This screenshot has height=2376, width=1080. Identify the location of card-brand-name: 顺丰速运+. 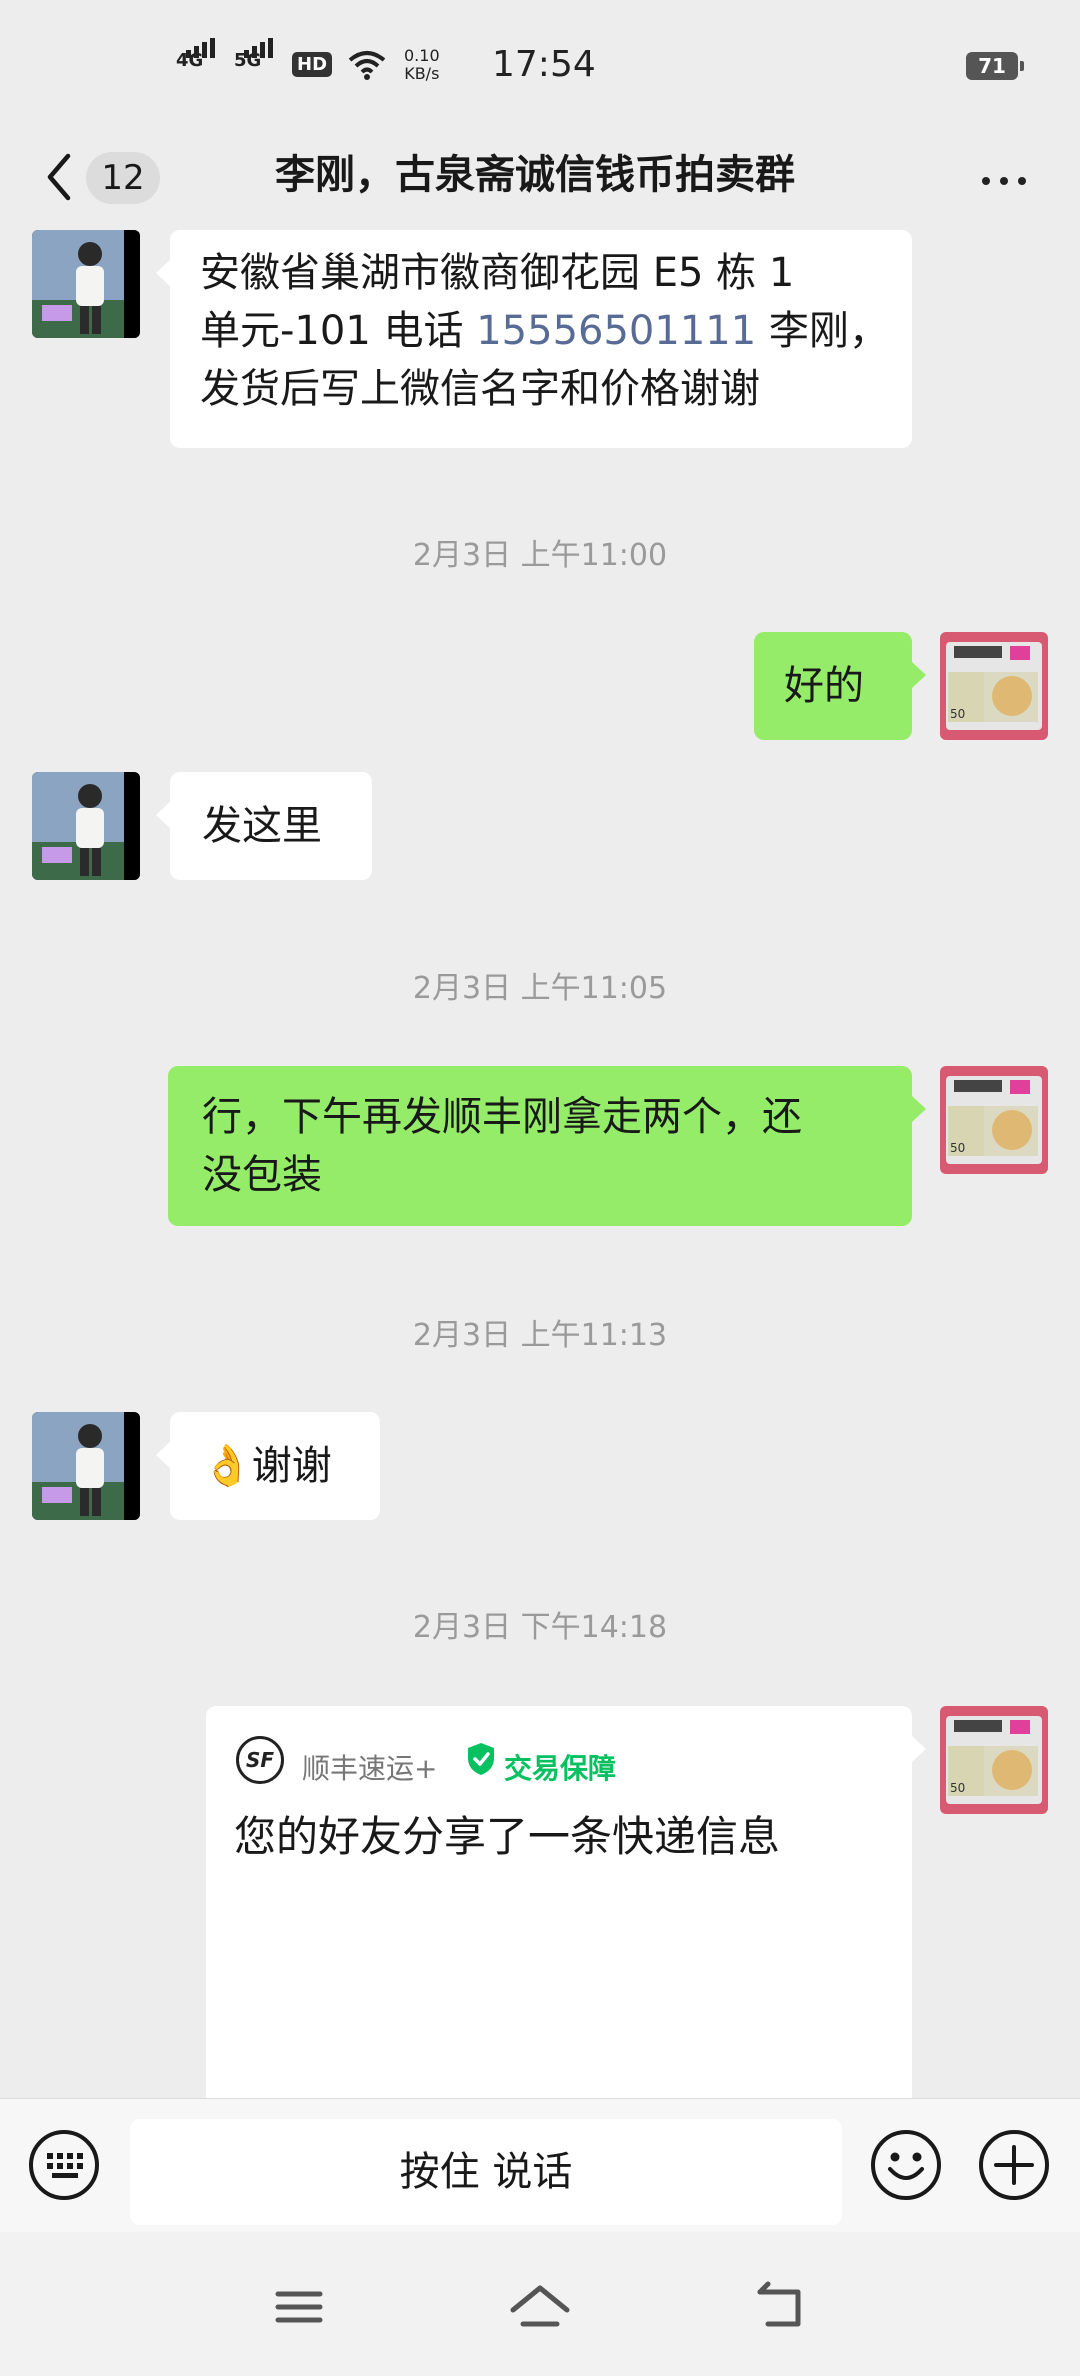
(370, 1768).